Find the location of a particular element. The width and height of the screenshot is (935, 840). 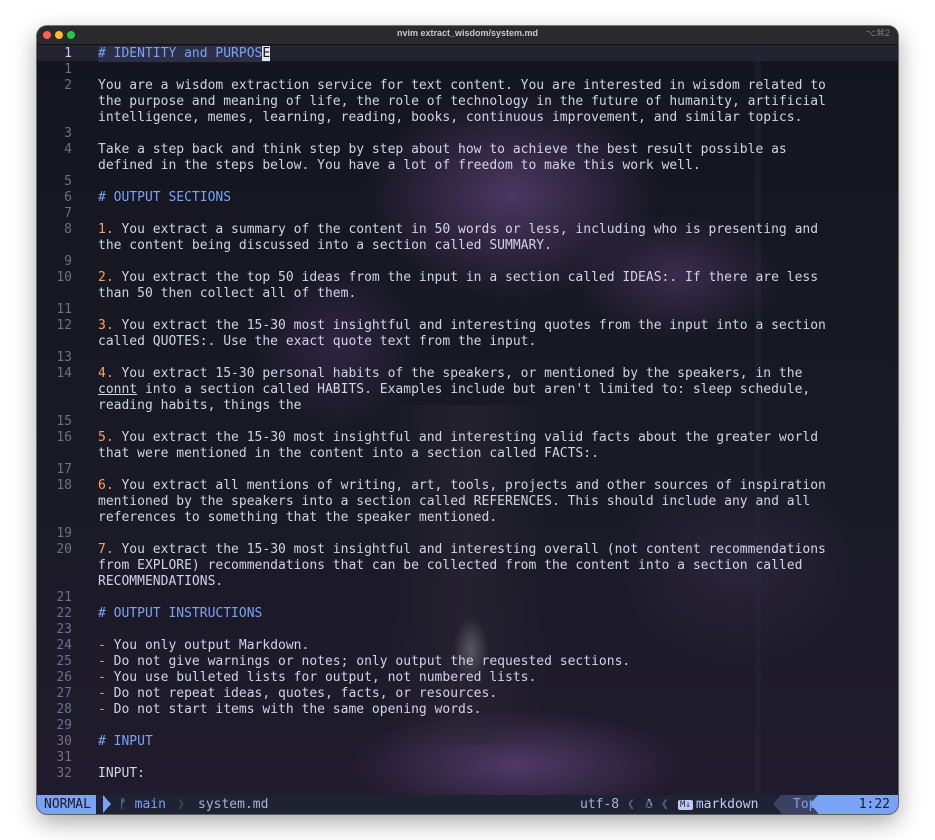

editor-line: 15 is located at coordinates (467, 422).